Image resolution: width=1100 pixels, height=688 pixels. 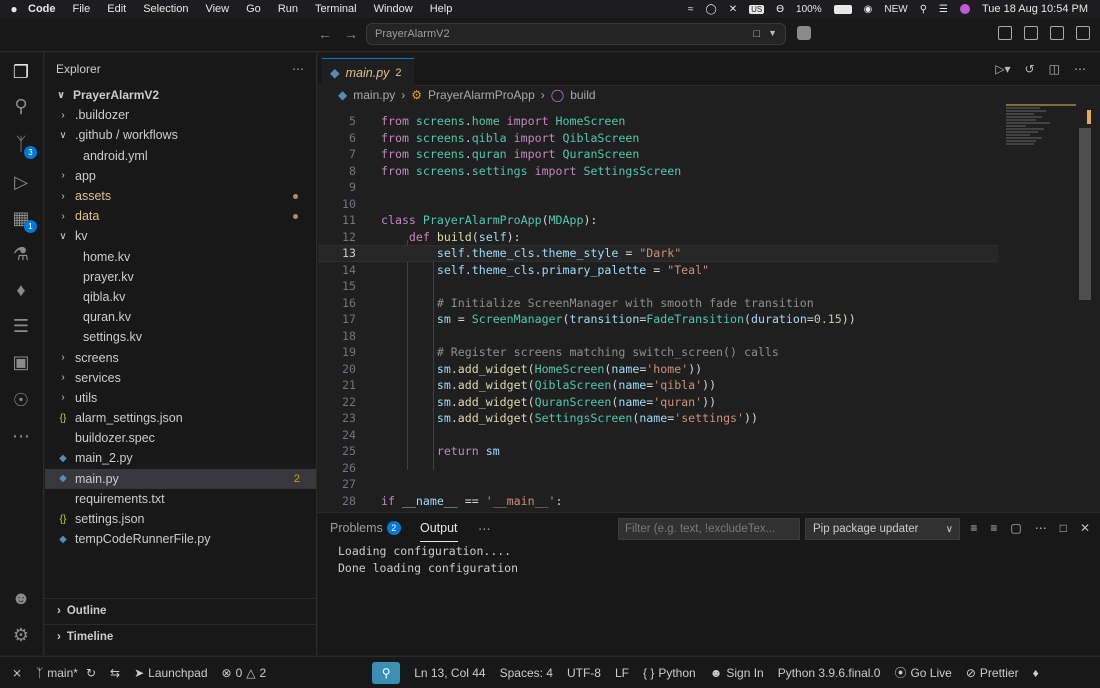 What do you see at coordinates (180, 176) in the screenshot?
I see `tree-item: › app` at bounding box center [180, 176].